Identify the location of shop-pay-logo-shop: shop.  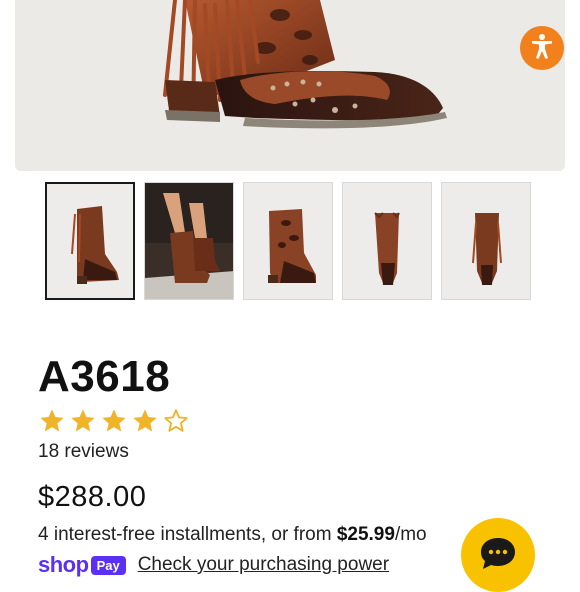
(63, 564).